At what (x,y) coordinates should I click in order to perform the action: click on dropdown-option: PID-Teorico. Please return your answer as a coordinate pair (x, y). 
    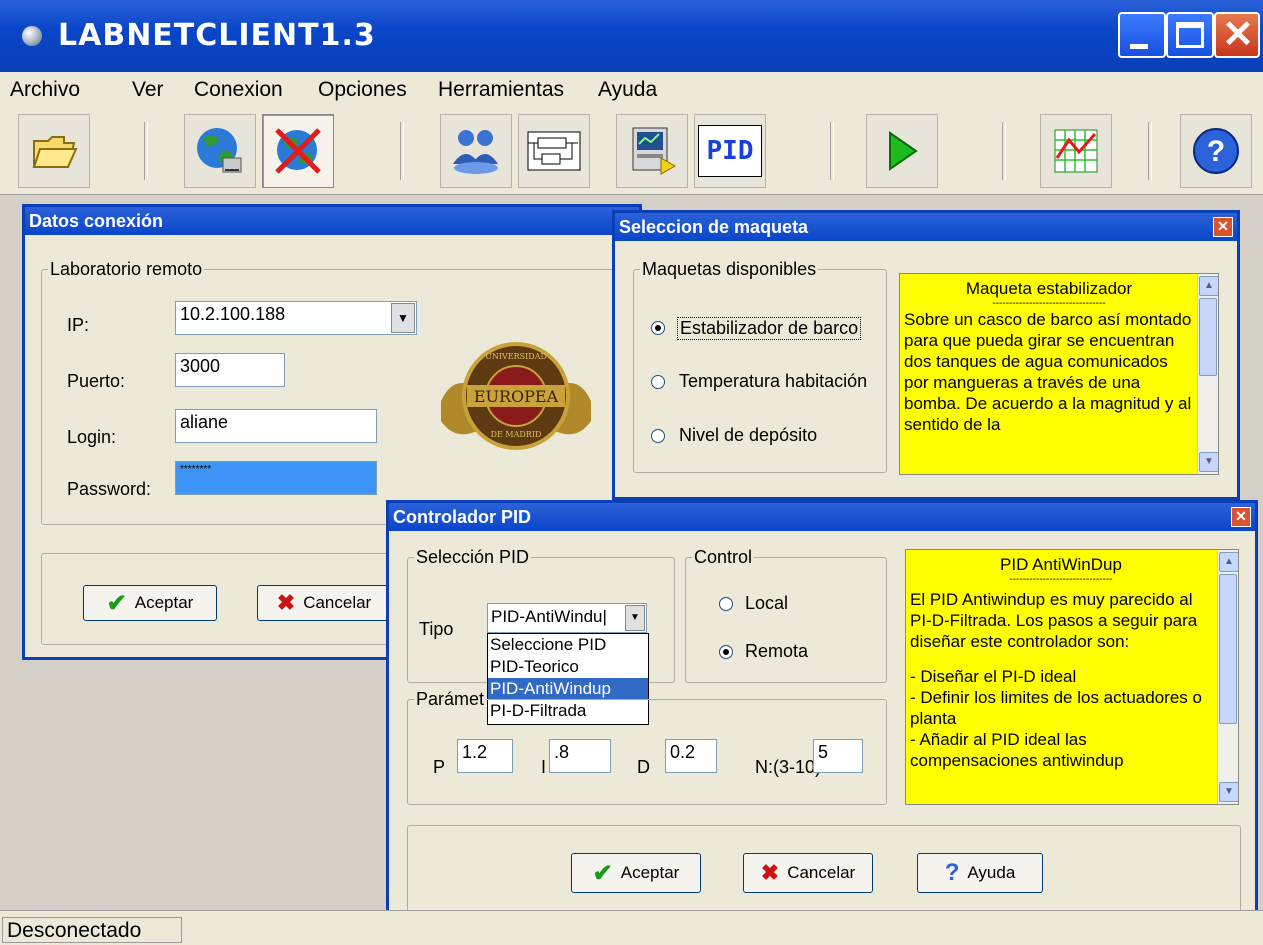
    Looking at the image, I should click on (568, 667).